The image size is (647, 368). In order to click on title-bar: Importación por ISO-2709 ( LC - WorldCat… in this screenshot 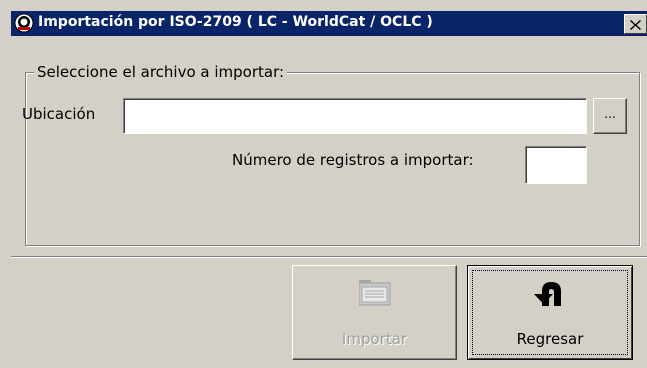, I will do `click(329, 23)`.